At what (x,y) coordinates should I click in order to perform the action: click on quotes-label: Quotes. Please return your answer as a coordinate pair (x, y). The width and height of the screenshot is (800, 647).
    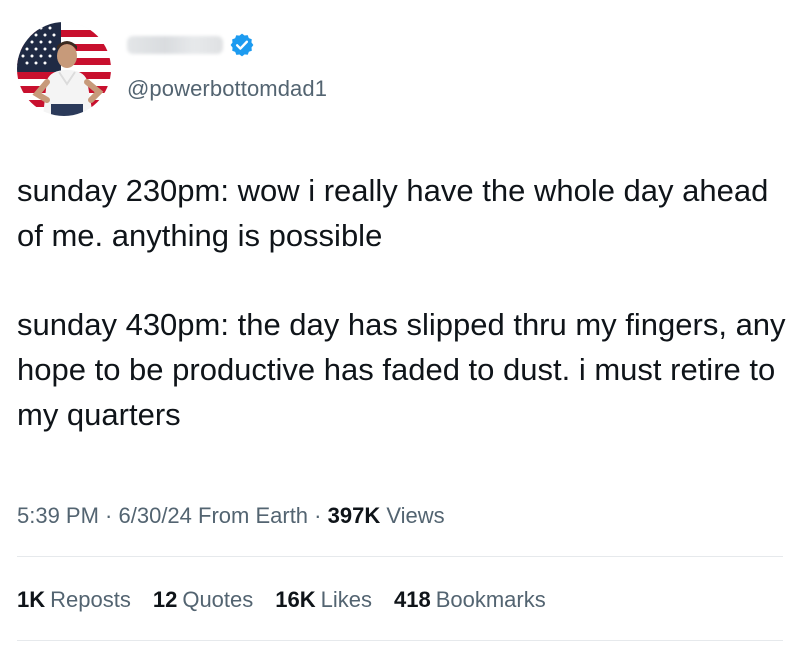
    Looking at the image, I should click on (218, 599).